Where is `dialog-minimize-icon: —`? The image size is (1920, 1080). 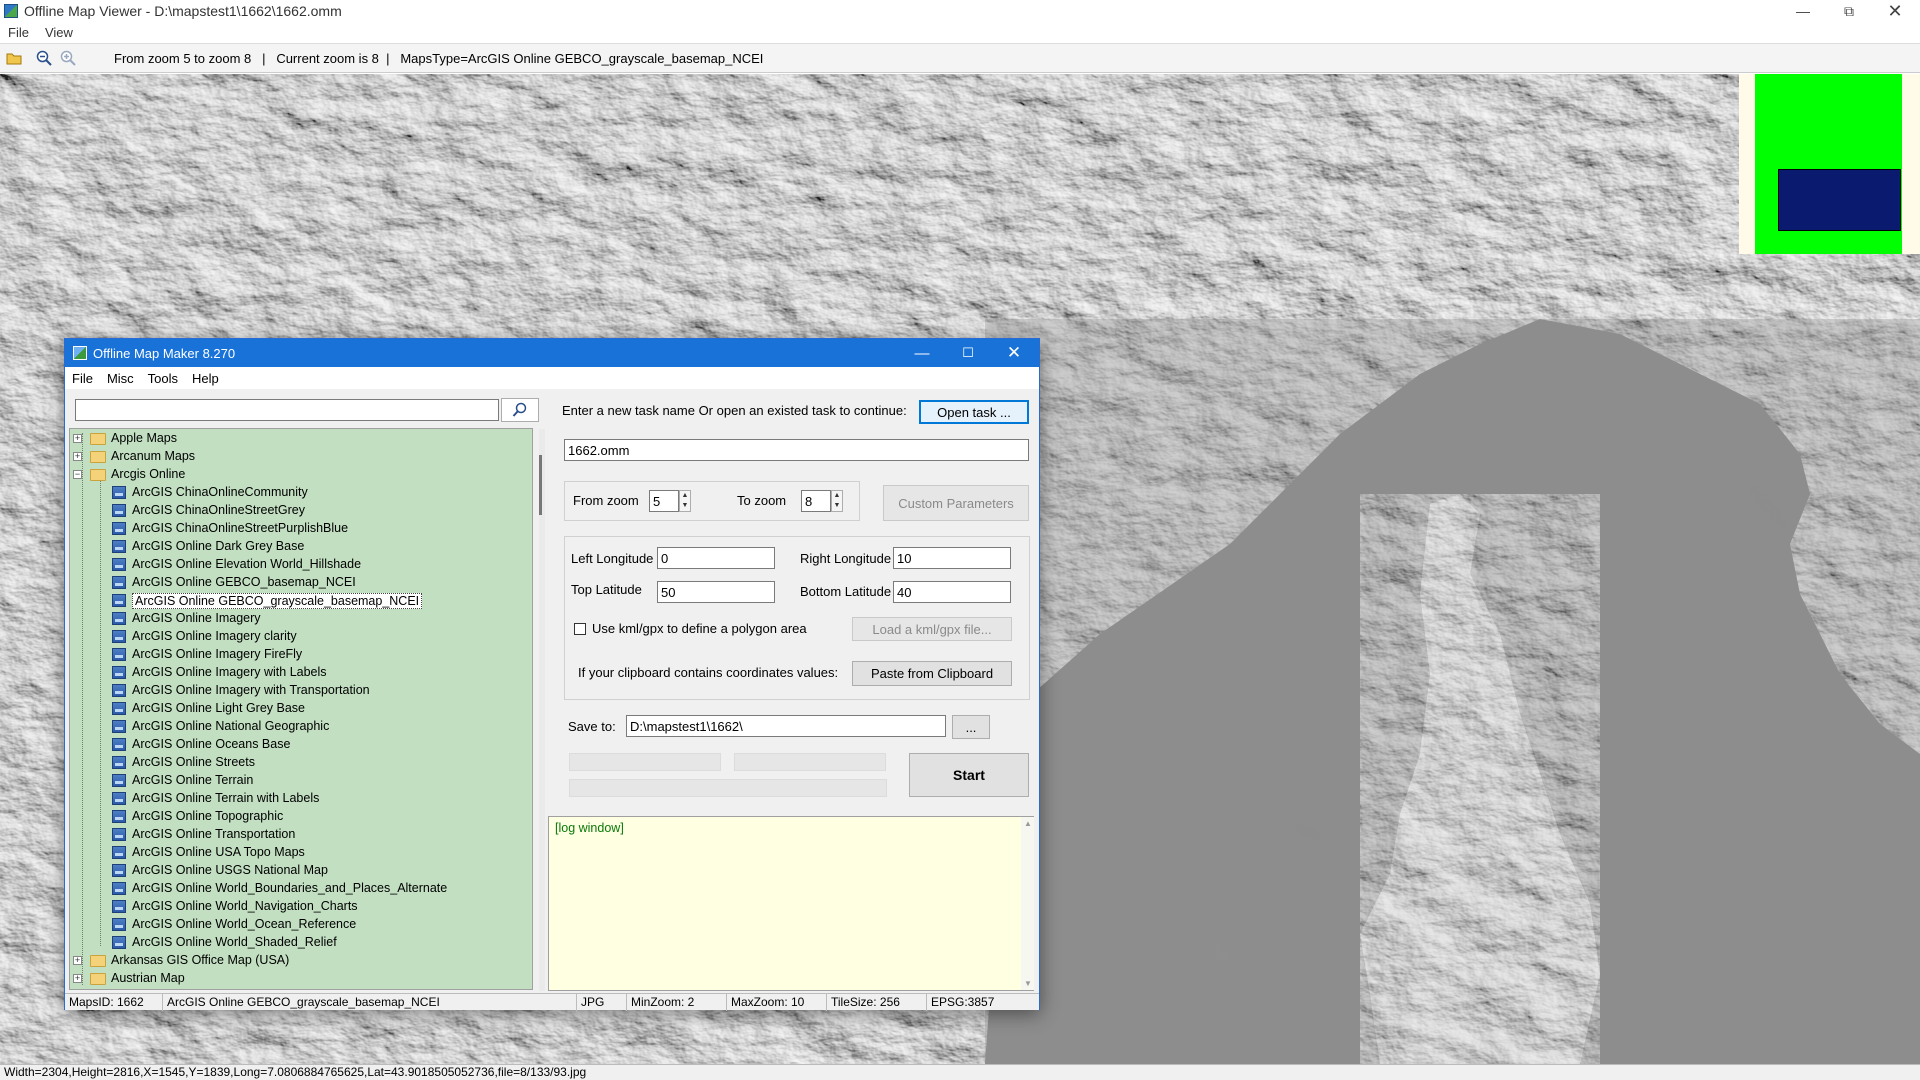 dialog-minimize-icon: — is located at coordinates (922, 353).